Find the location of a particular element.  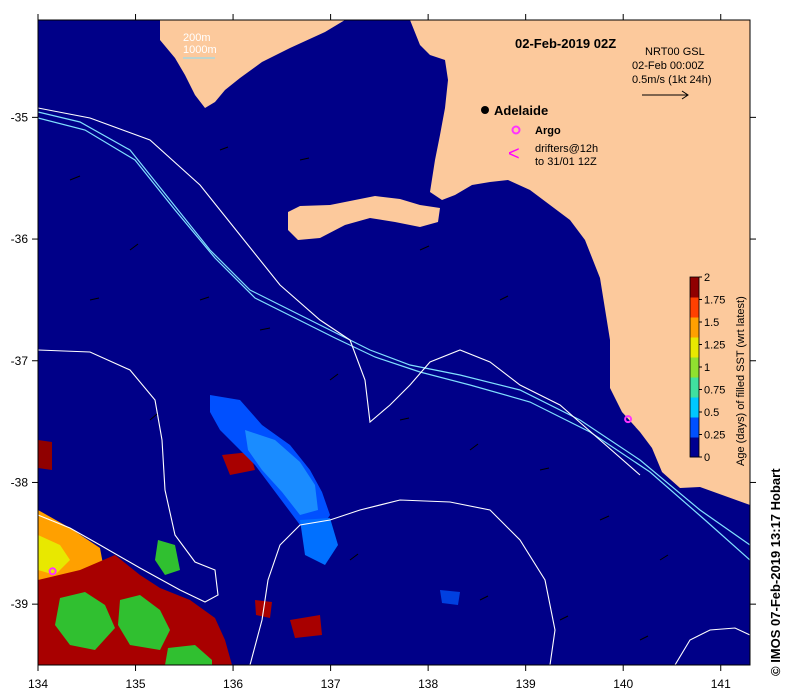

y-tick-label: -36 is located at coordinates (20, 239).